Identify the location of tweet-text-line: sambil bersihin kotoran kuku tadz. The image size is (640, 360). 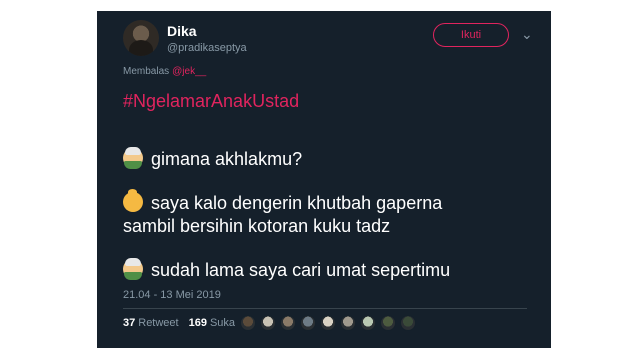
(256, 226).